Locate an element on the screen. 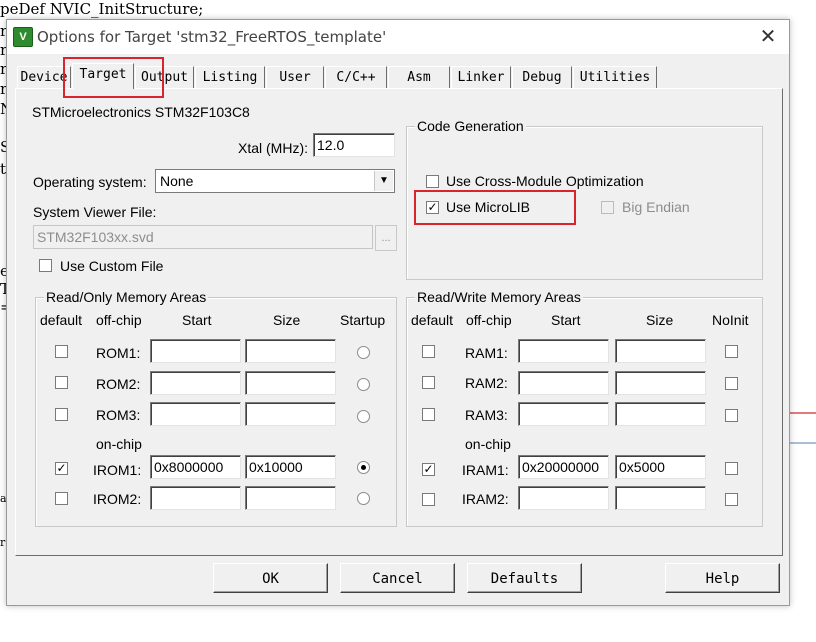 This screenshot has height=642, width=816. svd-label: System Viewer File: is located at coordinates (95, 212).